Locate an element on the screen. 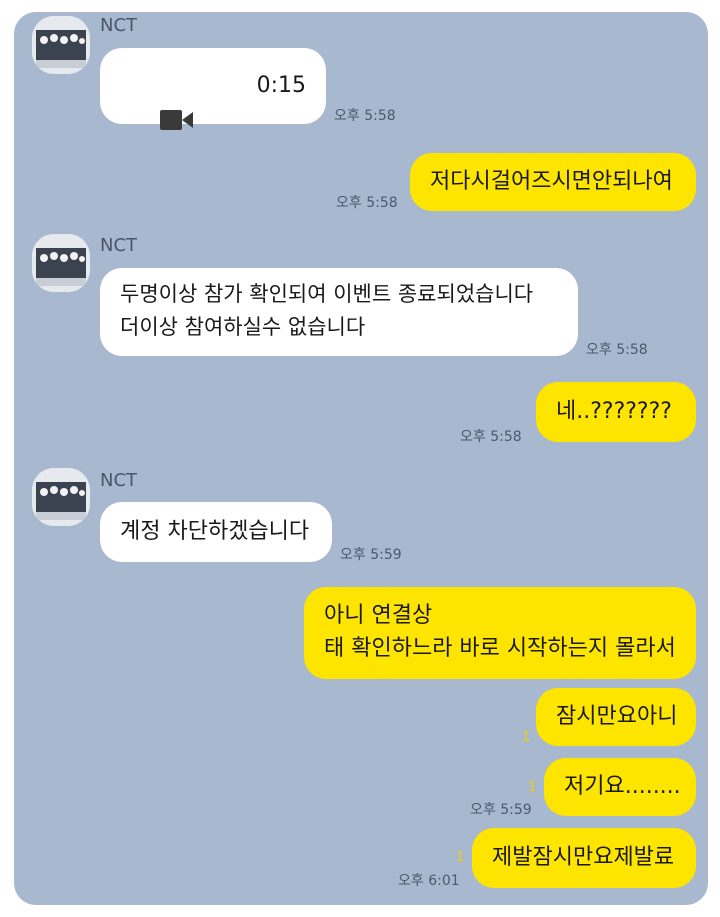 The image size is (720, 917). incoming-message-bubble: 두명이상 참가 확인되여 이벤트 종료되었습니다 더이상 참여하실수 없습니다 is located at coordinates (339, 312).